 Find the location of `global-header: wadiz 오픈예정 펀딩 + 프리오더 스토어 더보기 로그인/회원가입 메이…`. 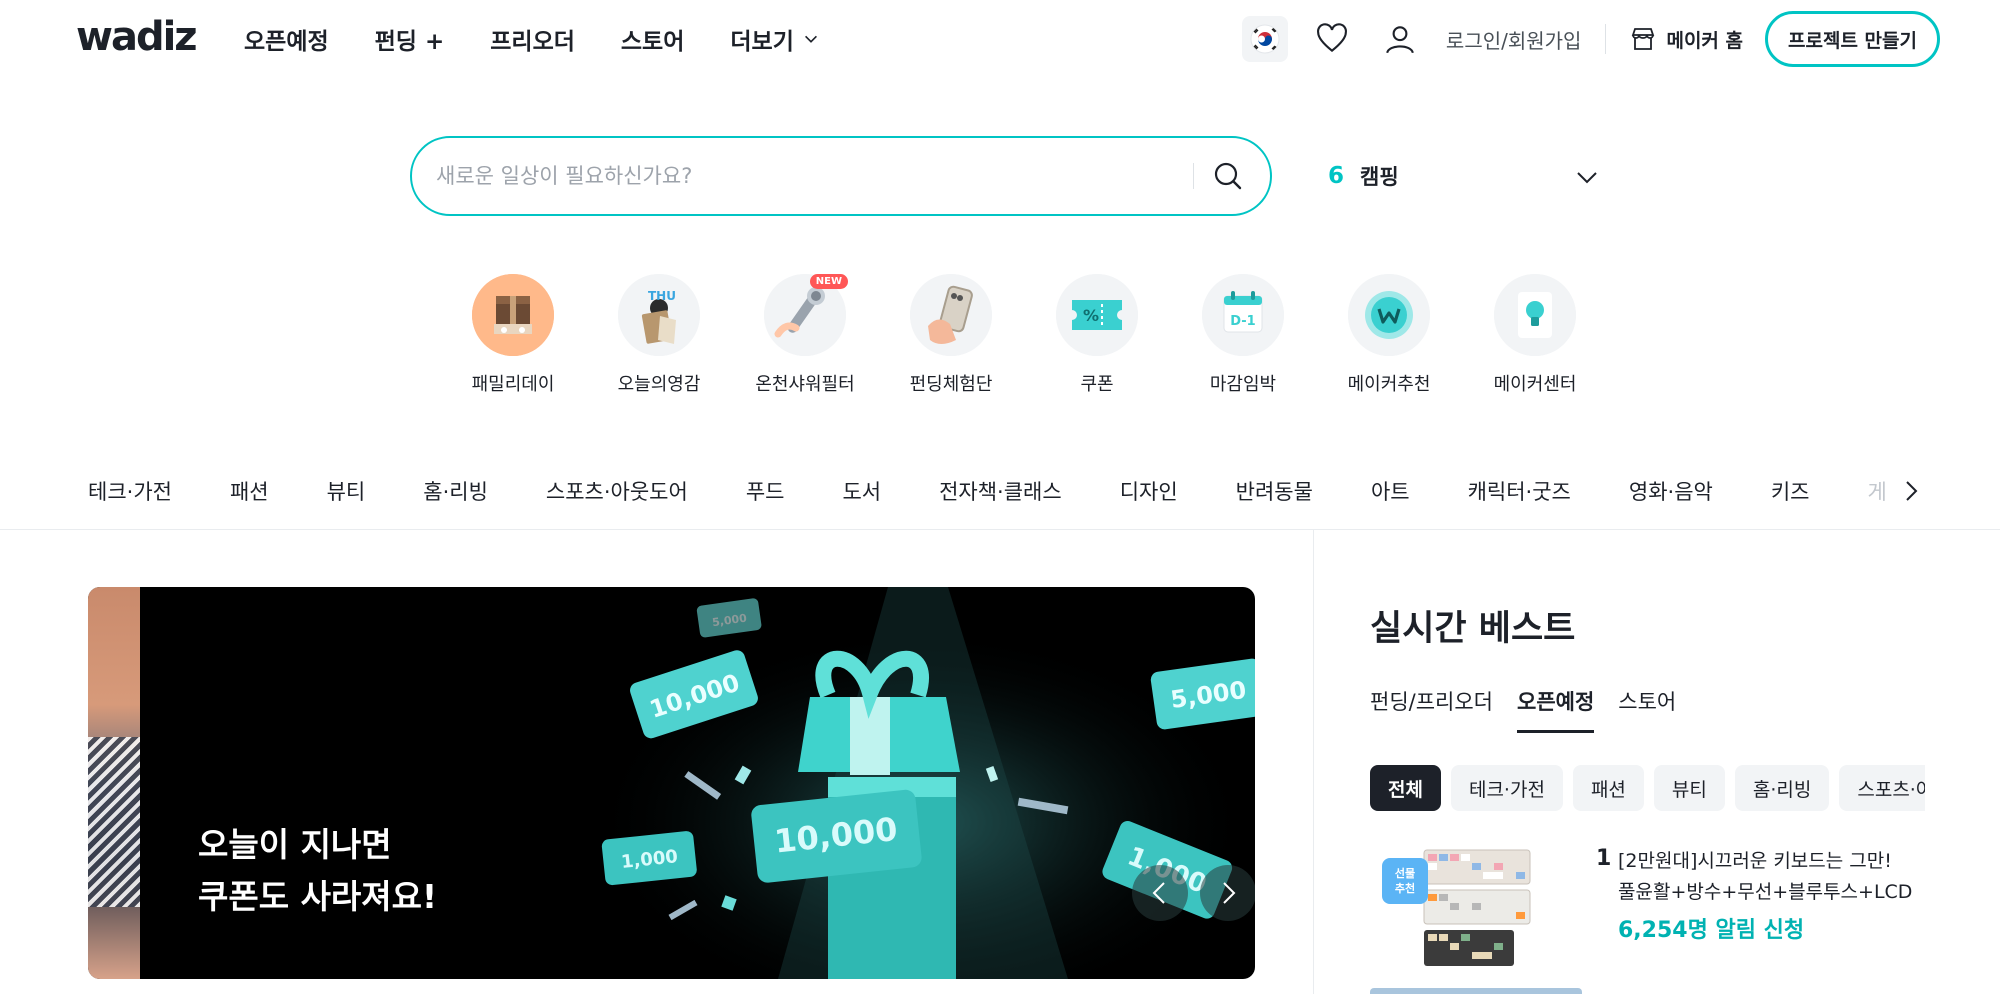

global-header: wadiz 오픈예정 펀딩 + 프리오더 스토어 더보기 로그인/회원가입 메이… is located at coordinates (1000, 39).